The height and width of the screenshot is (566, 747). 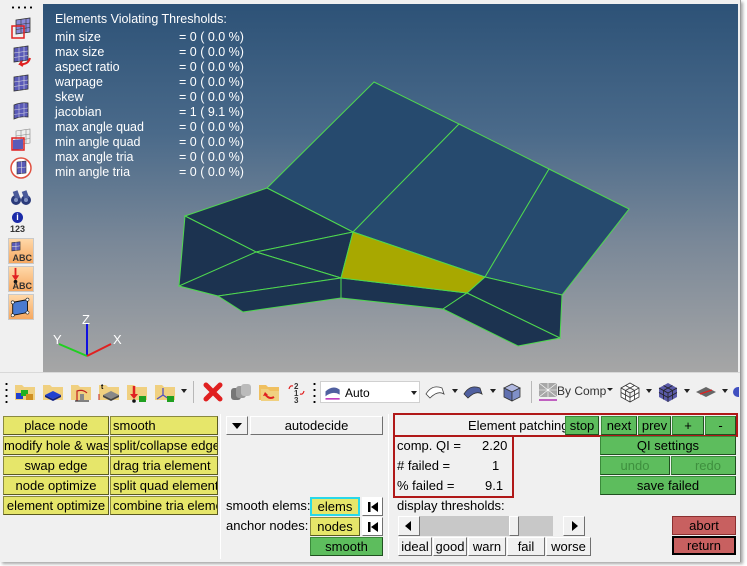 What do you see at coordinates (687, 391) in the screenshot?
I see `shaded-elements-dropdown-arrow` at bounding box center [687, 391].